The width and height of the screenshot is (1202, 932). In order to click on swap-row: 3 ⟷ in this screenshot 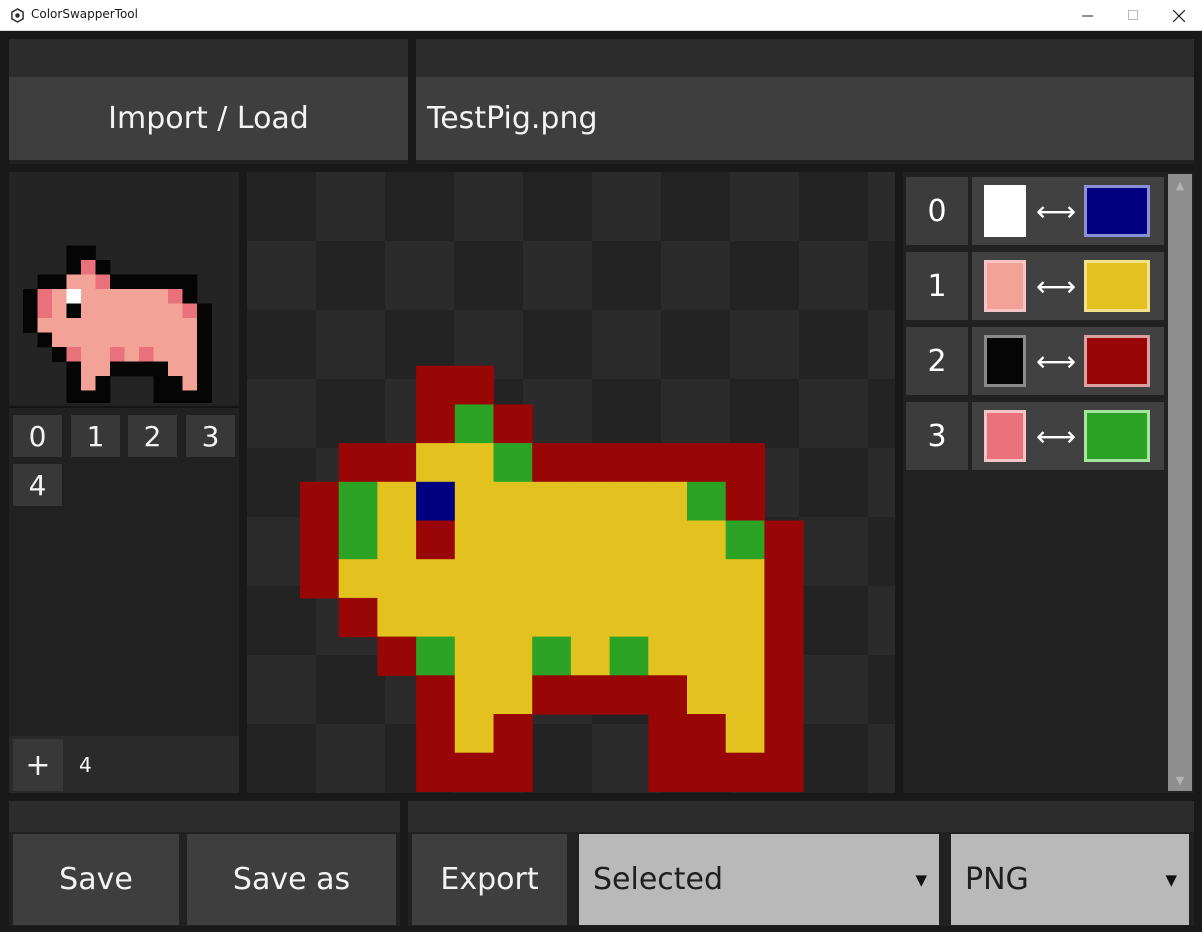, I will do `click(1035, 436)`.